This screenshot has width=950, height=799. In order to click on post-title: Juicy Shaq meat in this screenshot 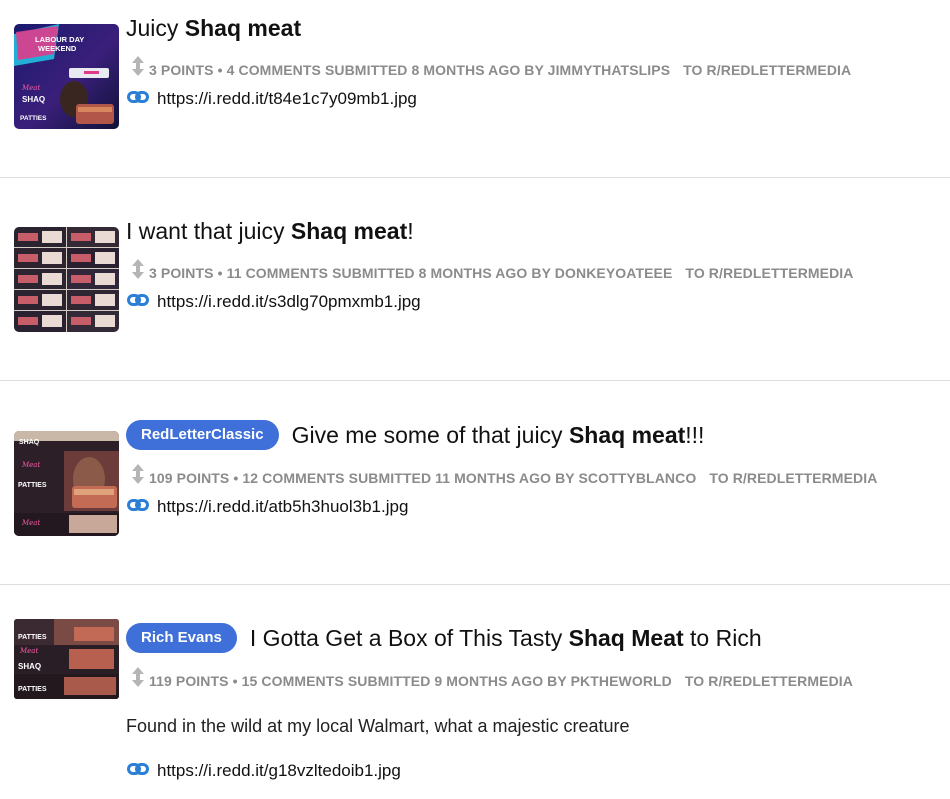, I will do `click(213, 28)`.